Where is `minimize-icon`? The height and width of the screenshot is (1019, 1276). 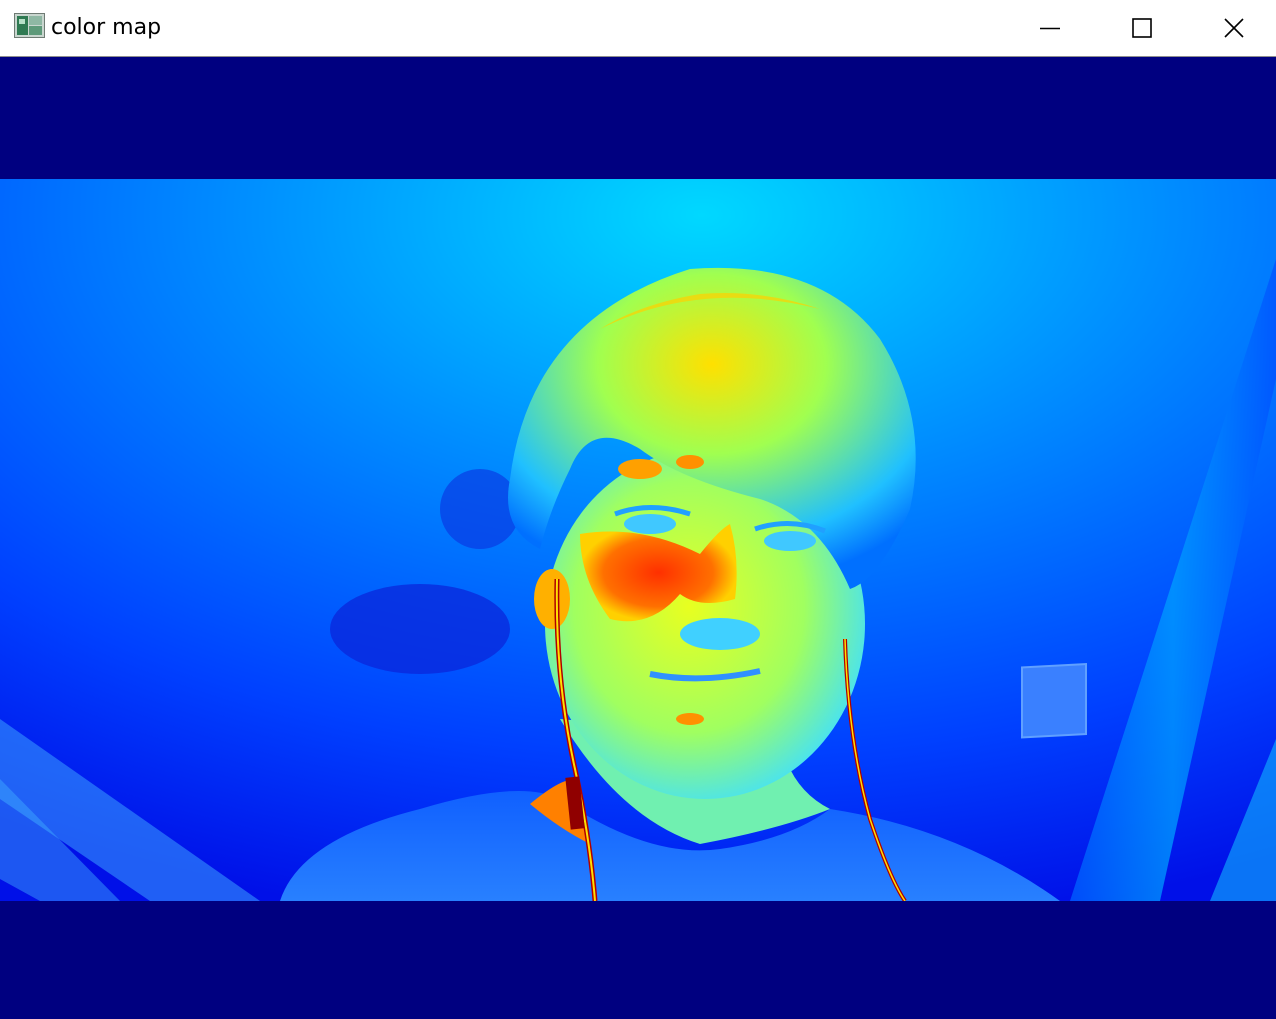 minimize-icon is located at coordinates (1050, 28).